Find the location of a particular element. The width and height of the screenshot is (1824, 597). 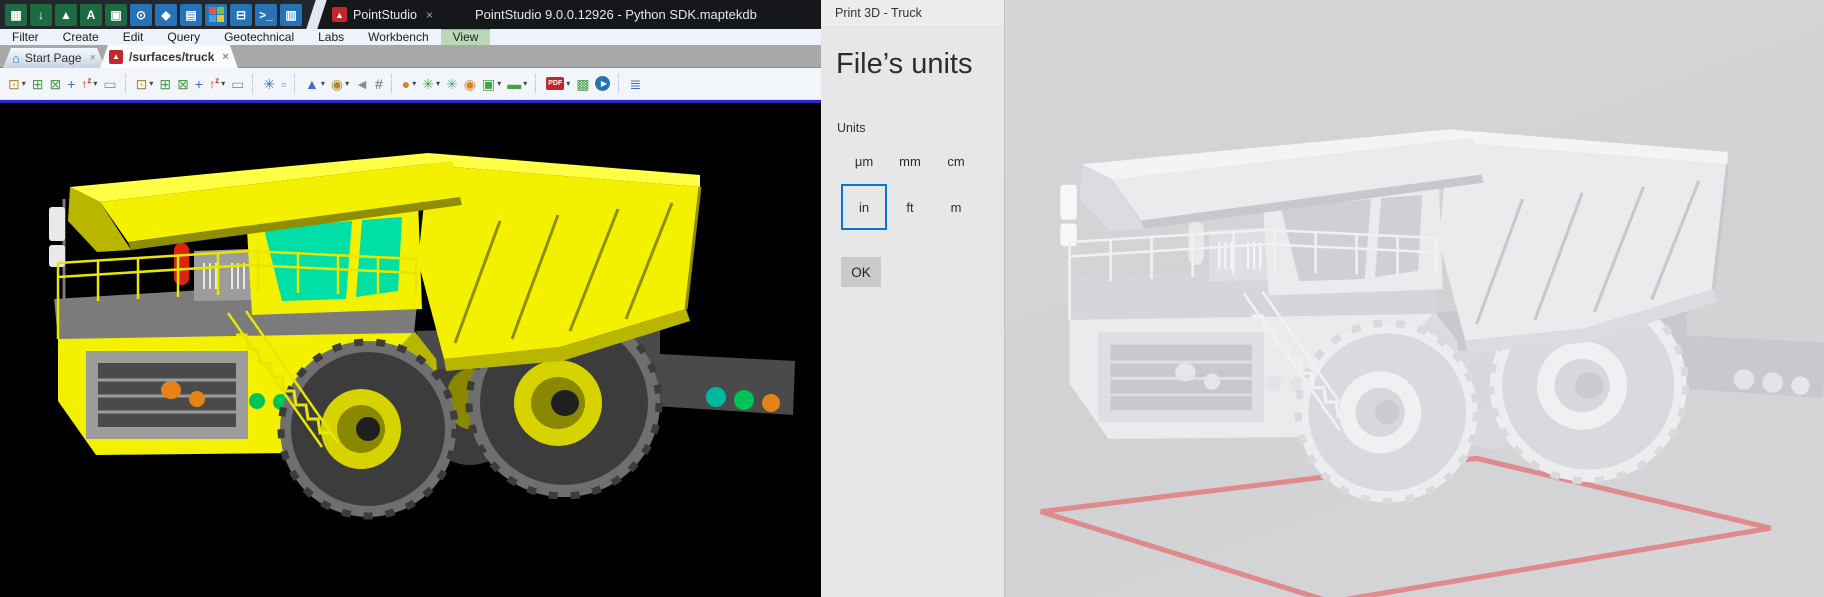

new-view-2-icon-glyph: ▭ is located at coordinates (238, 83).